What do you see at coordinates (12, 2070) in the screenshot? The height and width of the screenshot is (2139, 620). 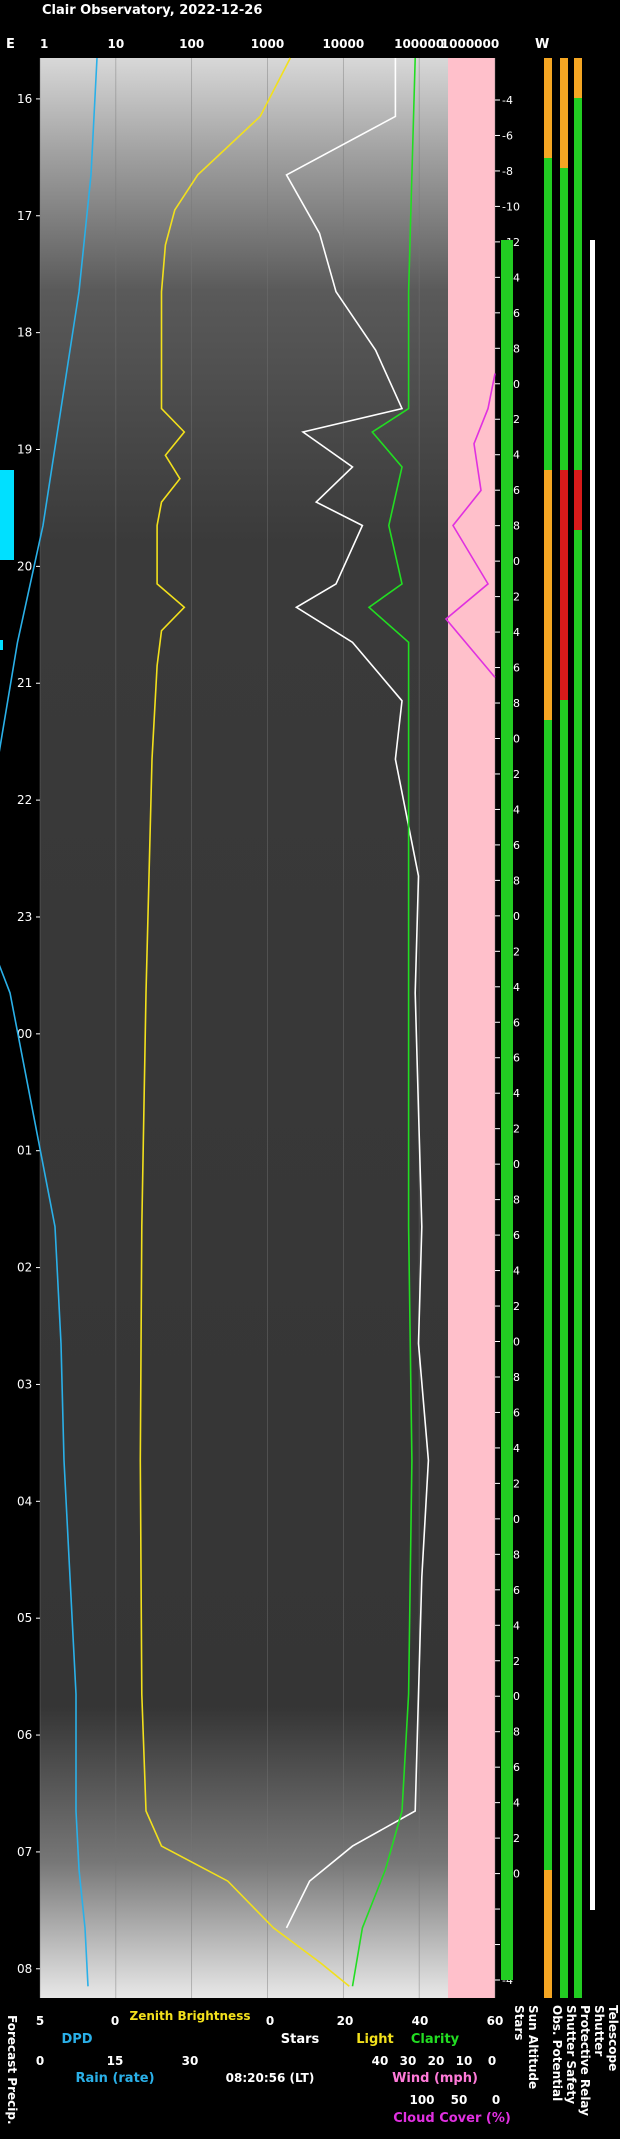 I see `forecast-precip-label: Forecast Precip.` at bounding box center [12, 2070].